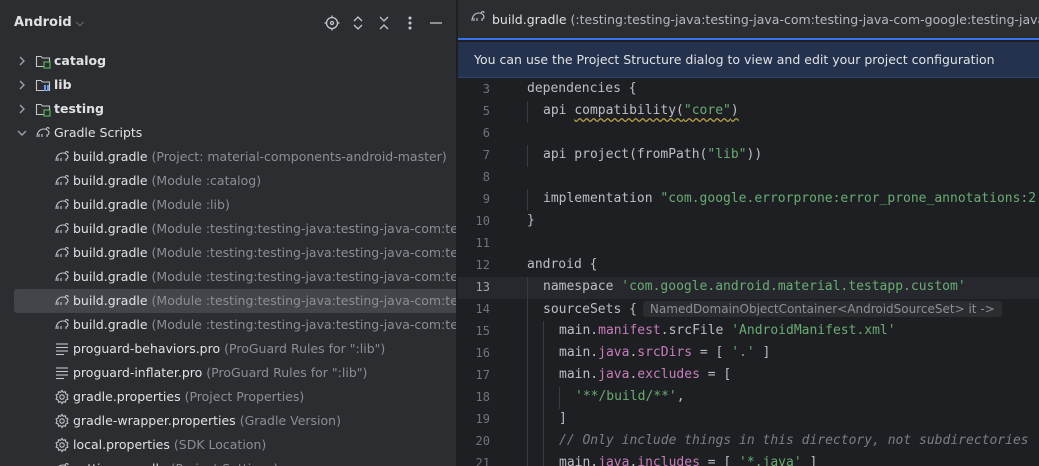 The image size is (1039, 466). I want to click on code-token: main., so click(579, 374).